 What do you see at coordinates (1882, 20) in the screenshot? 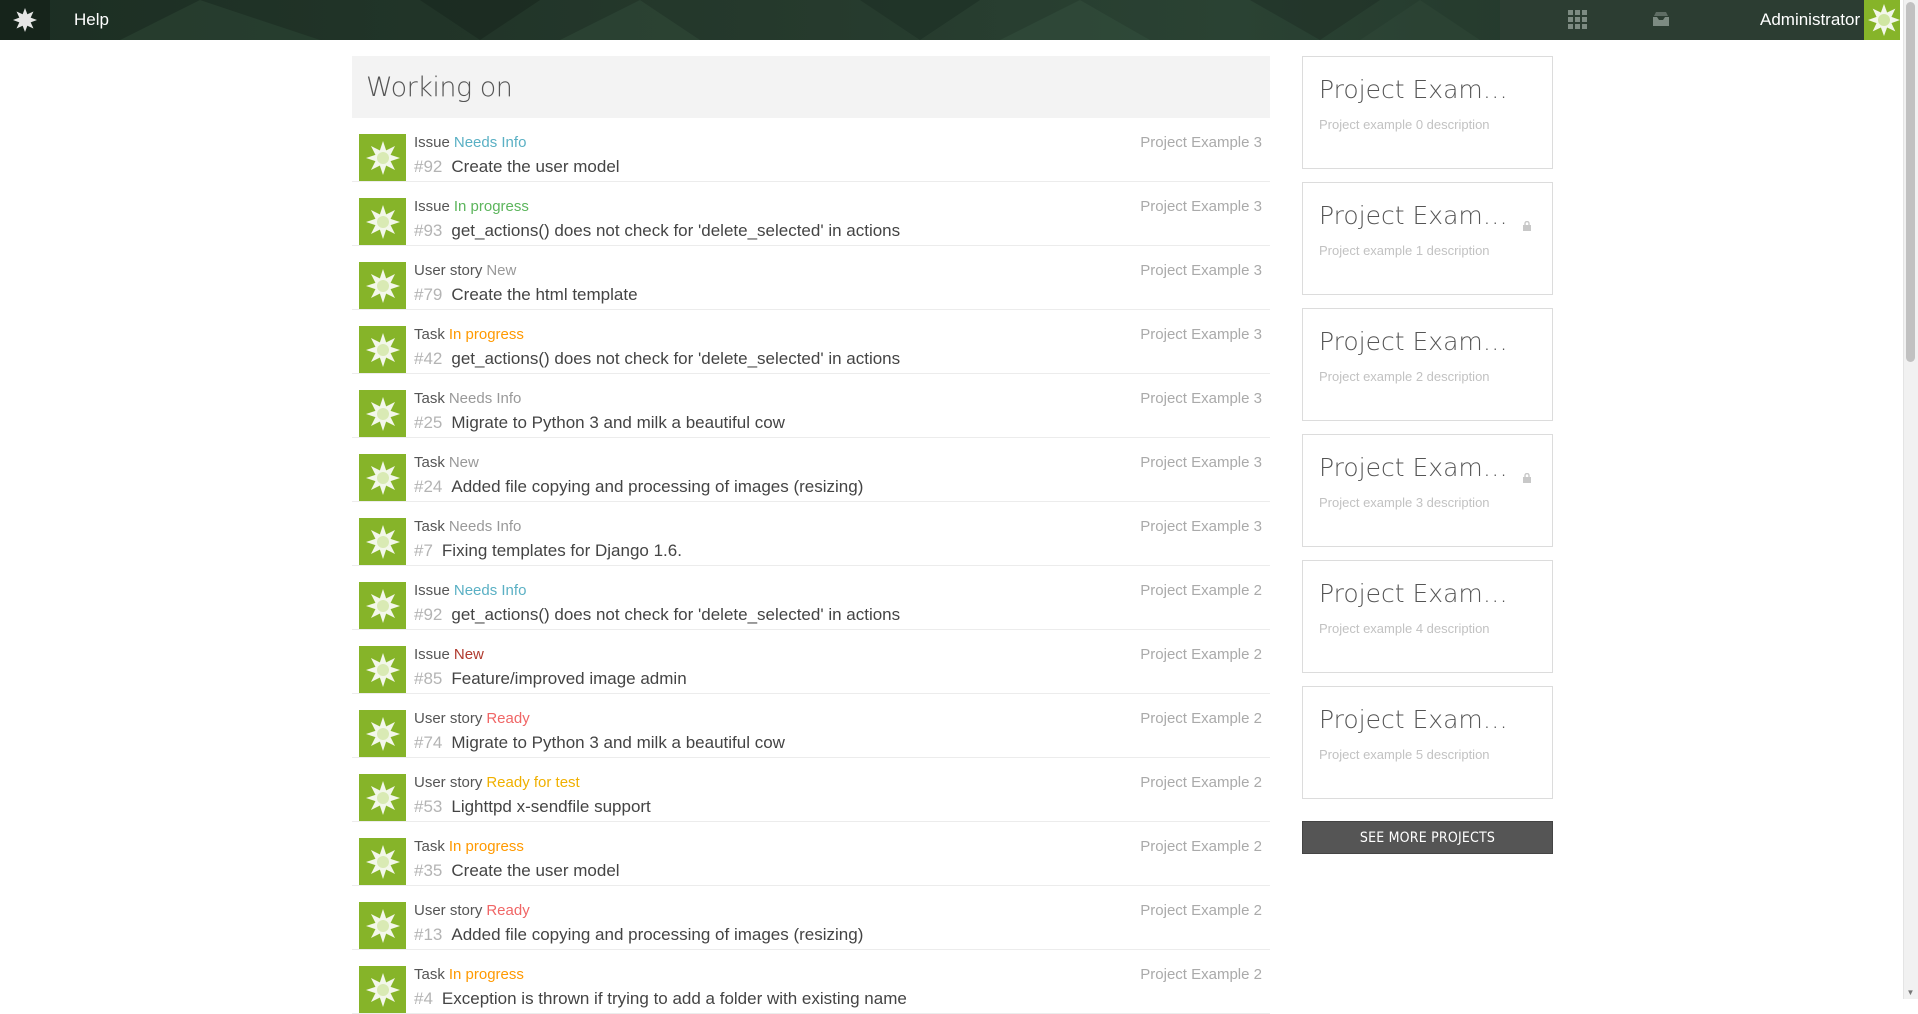
I see `user-avatar` at bounding box center [1882, 20].